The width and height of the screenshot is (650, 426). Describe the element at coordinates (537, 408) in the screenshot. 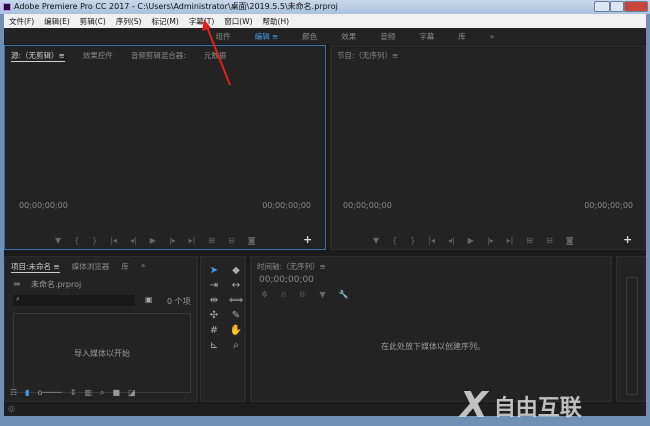

I see `watermark-text: 自由互联` at that location.